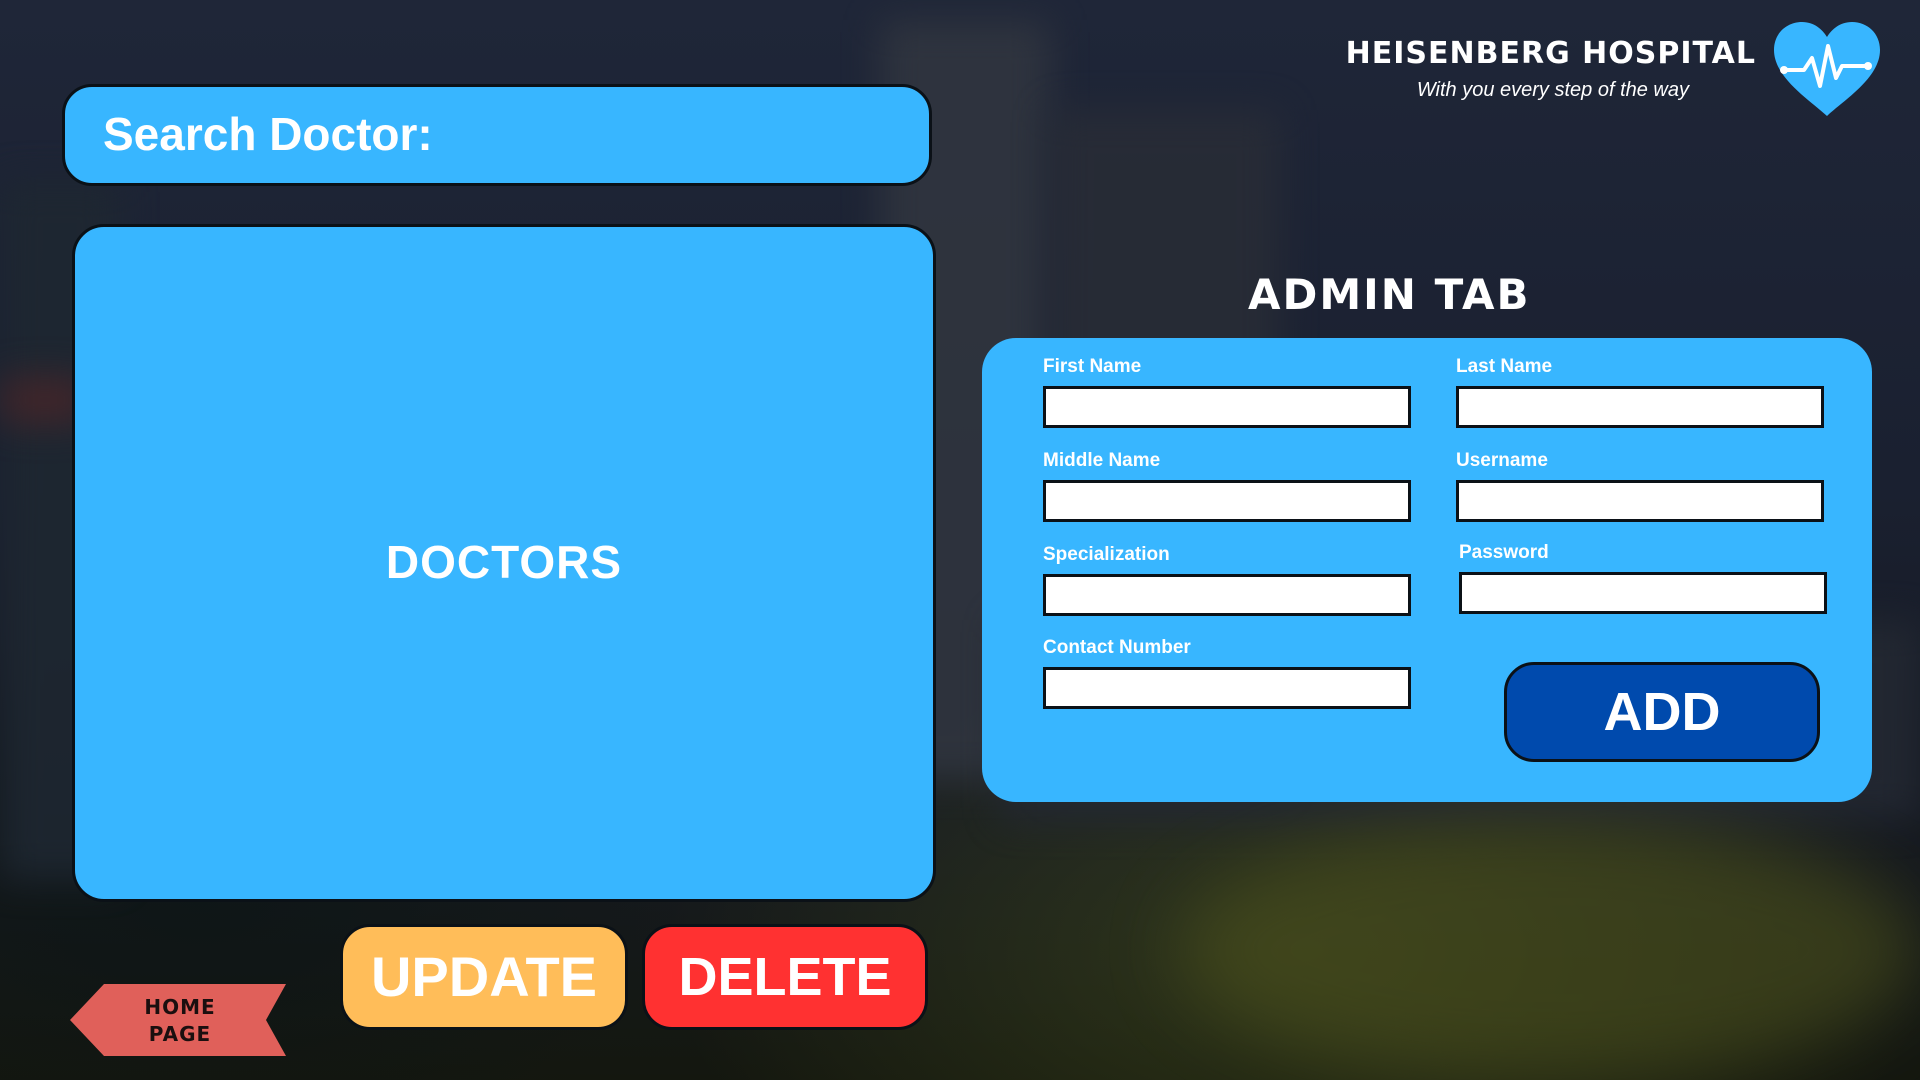 This screenshot has width=1920, height=1080. I want to click on first-name-label: First Name, so click(1092, 366).